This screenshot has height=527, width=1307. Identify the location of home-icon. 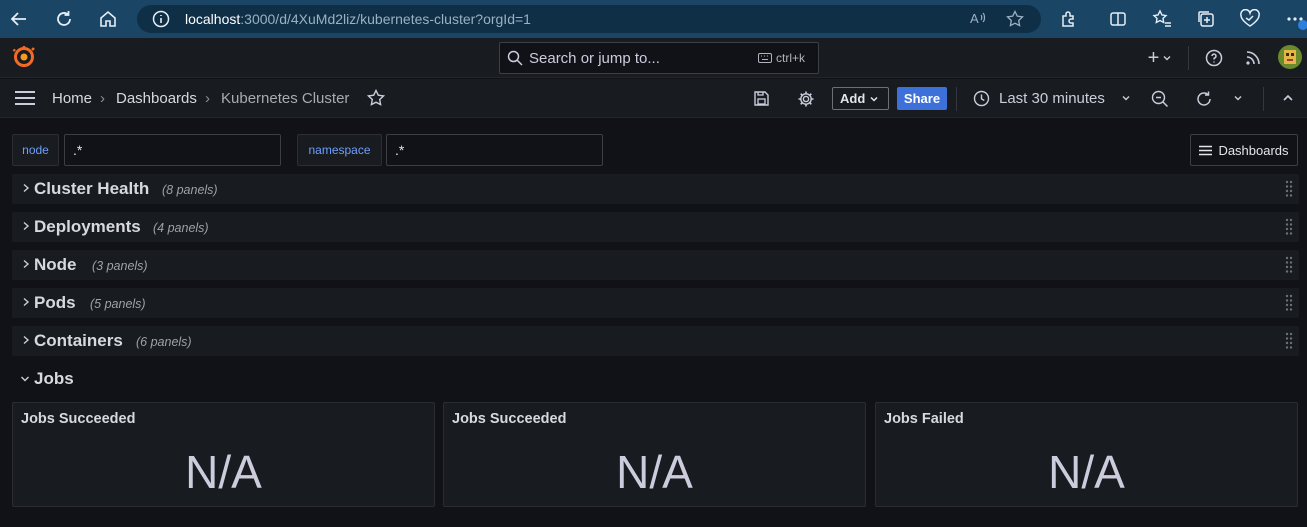
(108, 19).